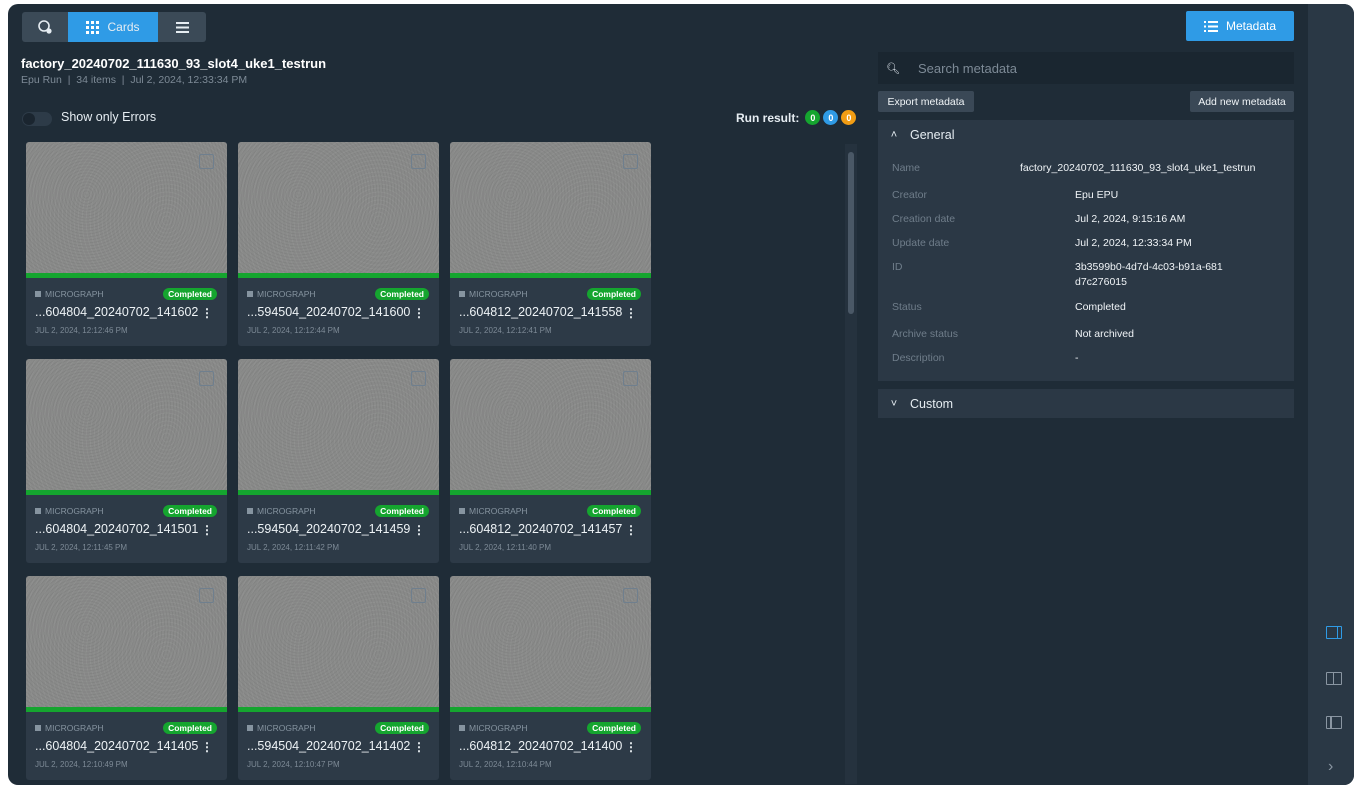  What do you see at coordinates (1334, 678) in the screenshot?
I see `panel-split-icon` at bounding box center [1334, 678].